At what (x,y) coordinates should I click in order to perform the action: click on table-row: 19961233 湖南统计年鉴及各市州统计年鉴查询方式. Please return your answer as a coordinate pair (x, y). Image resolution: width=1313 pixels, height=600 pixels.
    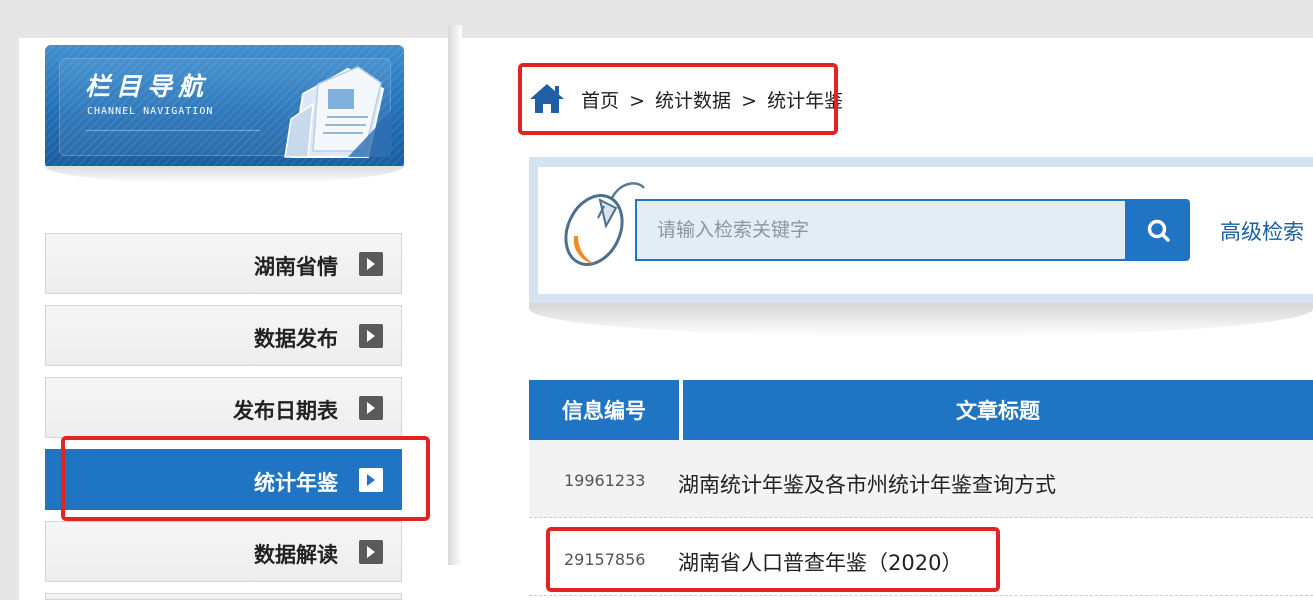
    Looking at the image, I should click on (921, 479).